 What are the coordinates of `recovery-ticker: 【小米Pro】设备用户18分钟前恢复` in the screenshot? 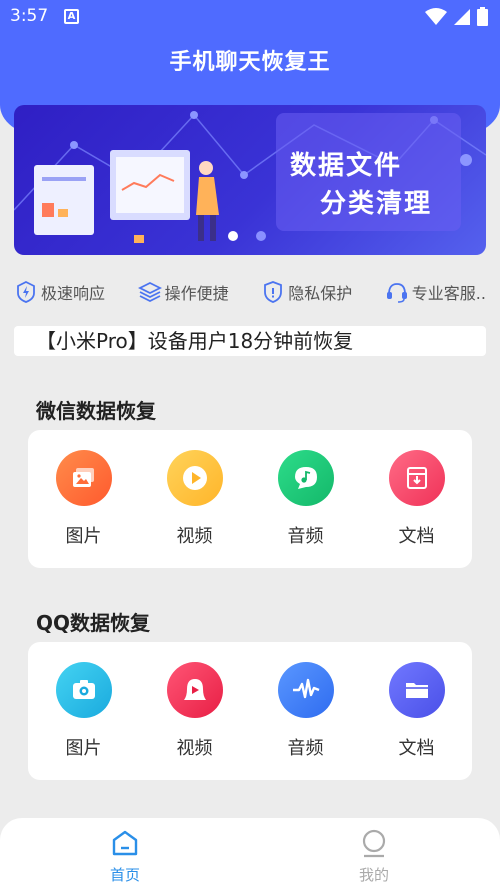 It's located at (250, 341).